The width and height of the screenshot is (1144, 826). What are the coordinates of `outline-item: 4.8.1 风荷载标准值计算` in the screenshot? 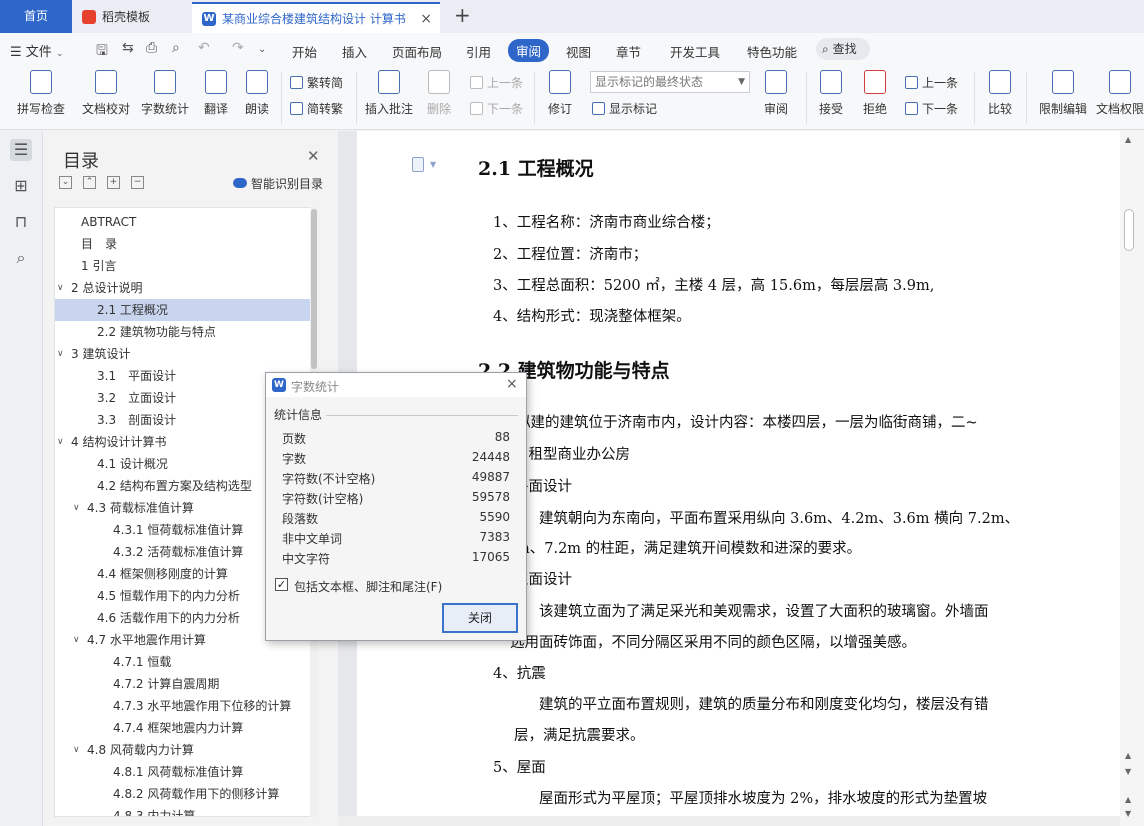 It's located at (182, 772).